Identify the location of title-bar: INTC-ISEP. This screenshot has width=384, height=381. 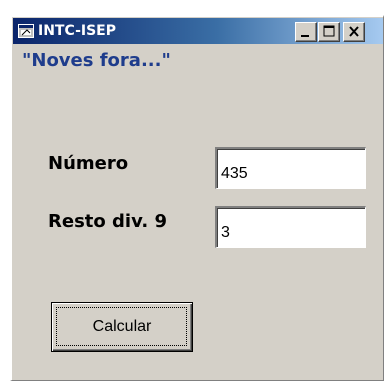
(198, 31).